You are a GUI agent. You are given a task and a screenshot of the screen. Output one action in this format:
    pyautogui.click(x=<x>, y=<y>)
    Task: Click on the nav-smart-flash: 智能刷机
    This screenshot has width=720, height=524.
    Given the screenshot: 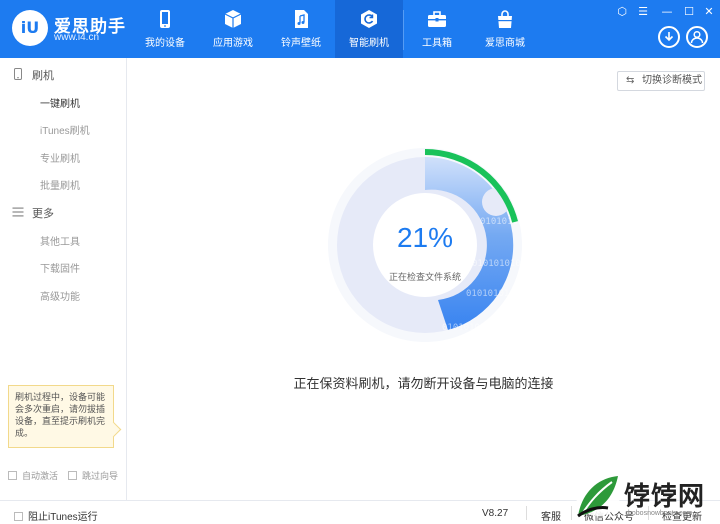 What is the action you would take?
    pyautogui.click(x=369, y=29)
    